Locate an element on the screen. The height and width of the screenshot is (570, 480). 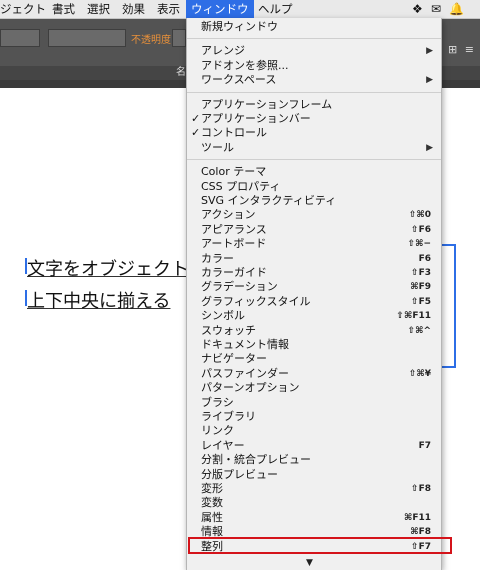
scroll-down-icon: ▼ is located at coordinates (309, 563).